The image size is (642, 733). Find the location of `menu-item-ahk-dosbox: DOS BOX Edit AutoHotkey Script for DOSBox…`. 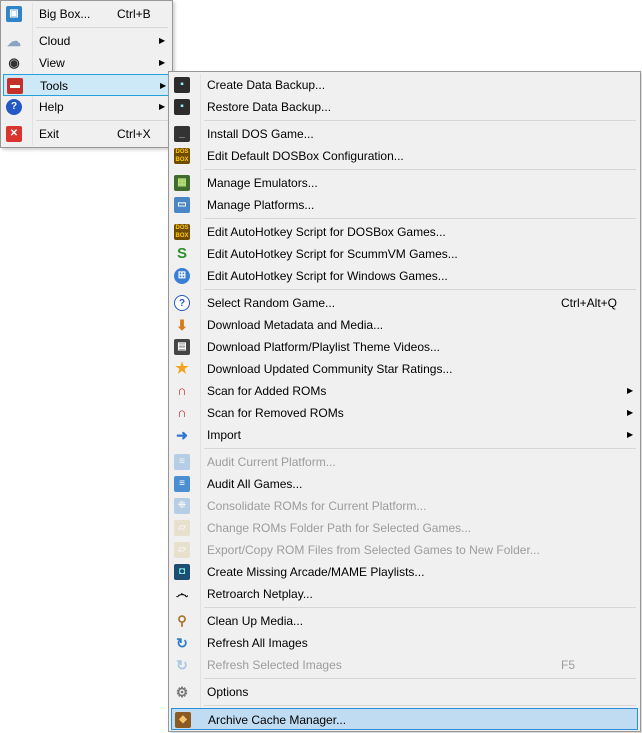

menu-item-ahk-dosbox: DOS BOX Edit AutoHotkey Script for DOSBox… is located at coordinates (404, 232).